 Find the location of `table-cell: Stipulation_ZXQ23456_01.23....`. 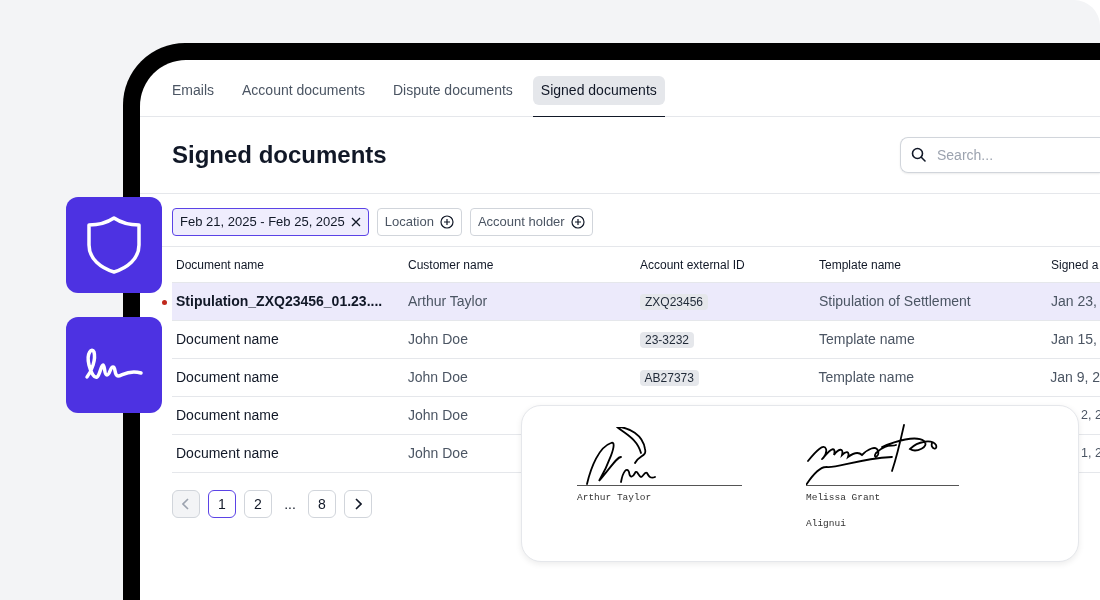

table-cell: Stipulation_ZXQ23456_01.23.... is located at coordinates (279, 301).